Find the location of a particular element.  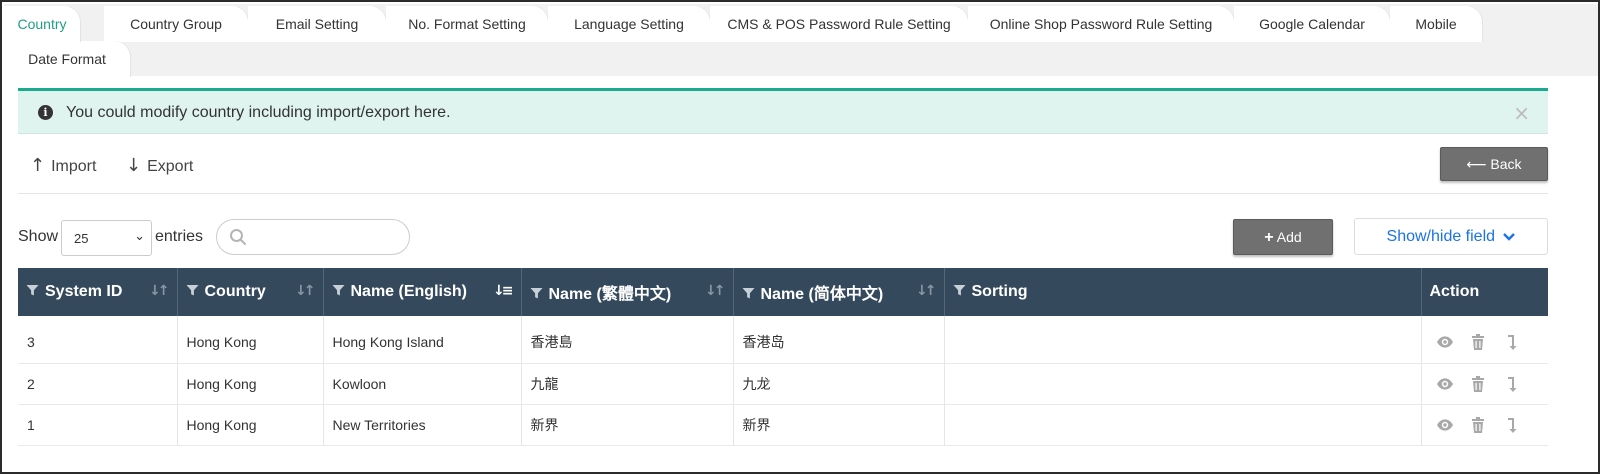

arrow-left-icon: ⟵ is located at coordinates (1476, 165).